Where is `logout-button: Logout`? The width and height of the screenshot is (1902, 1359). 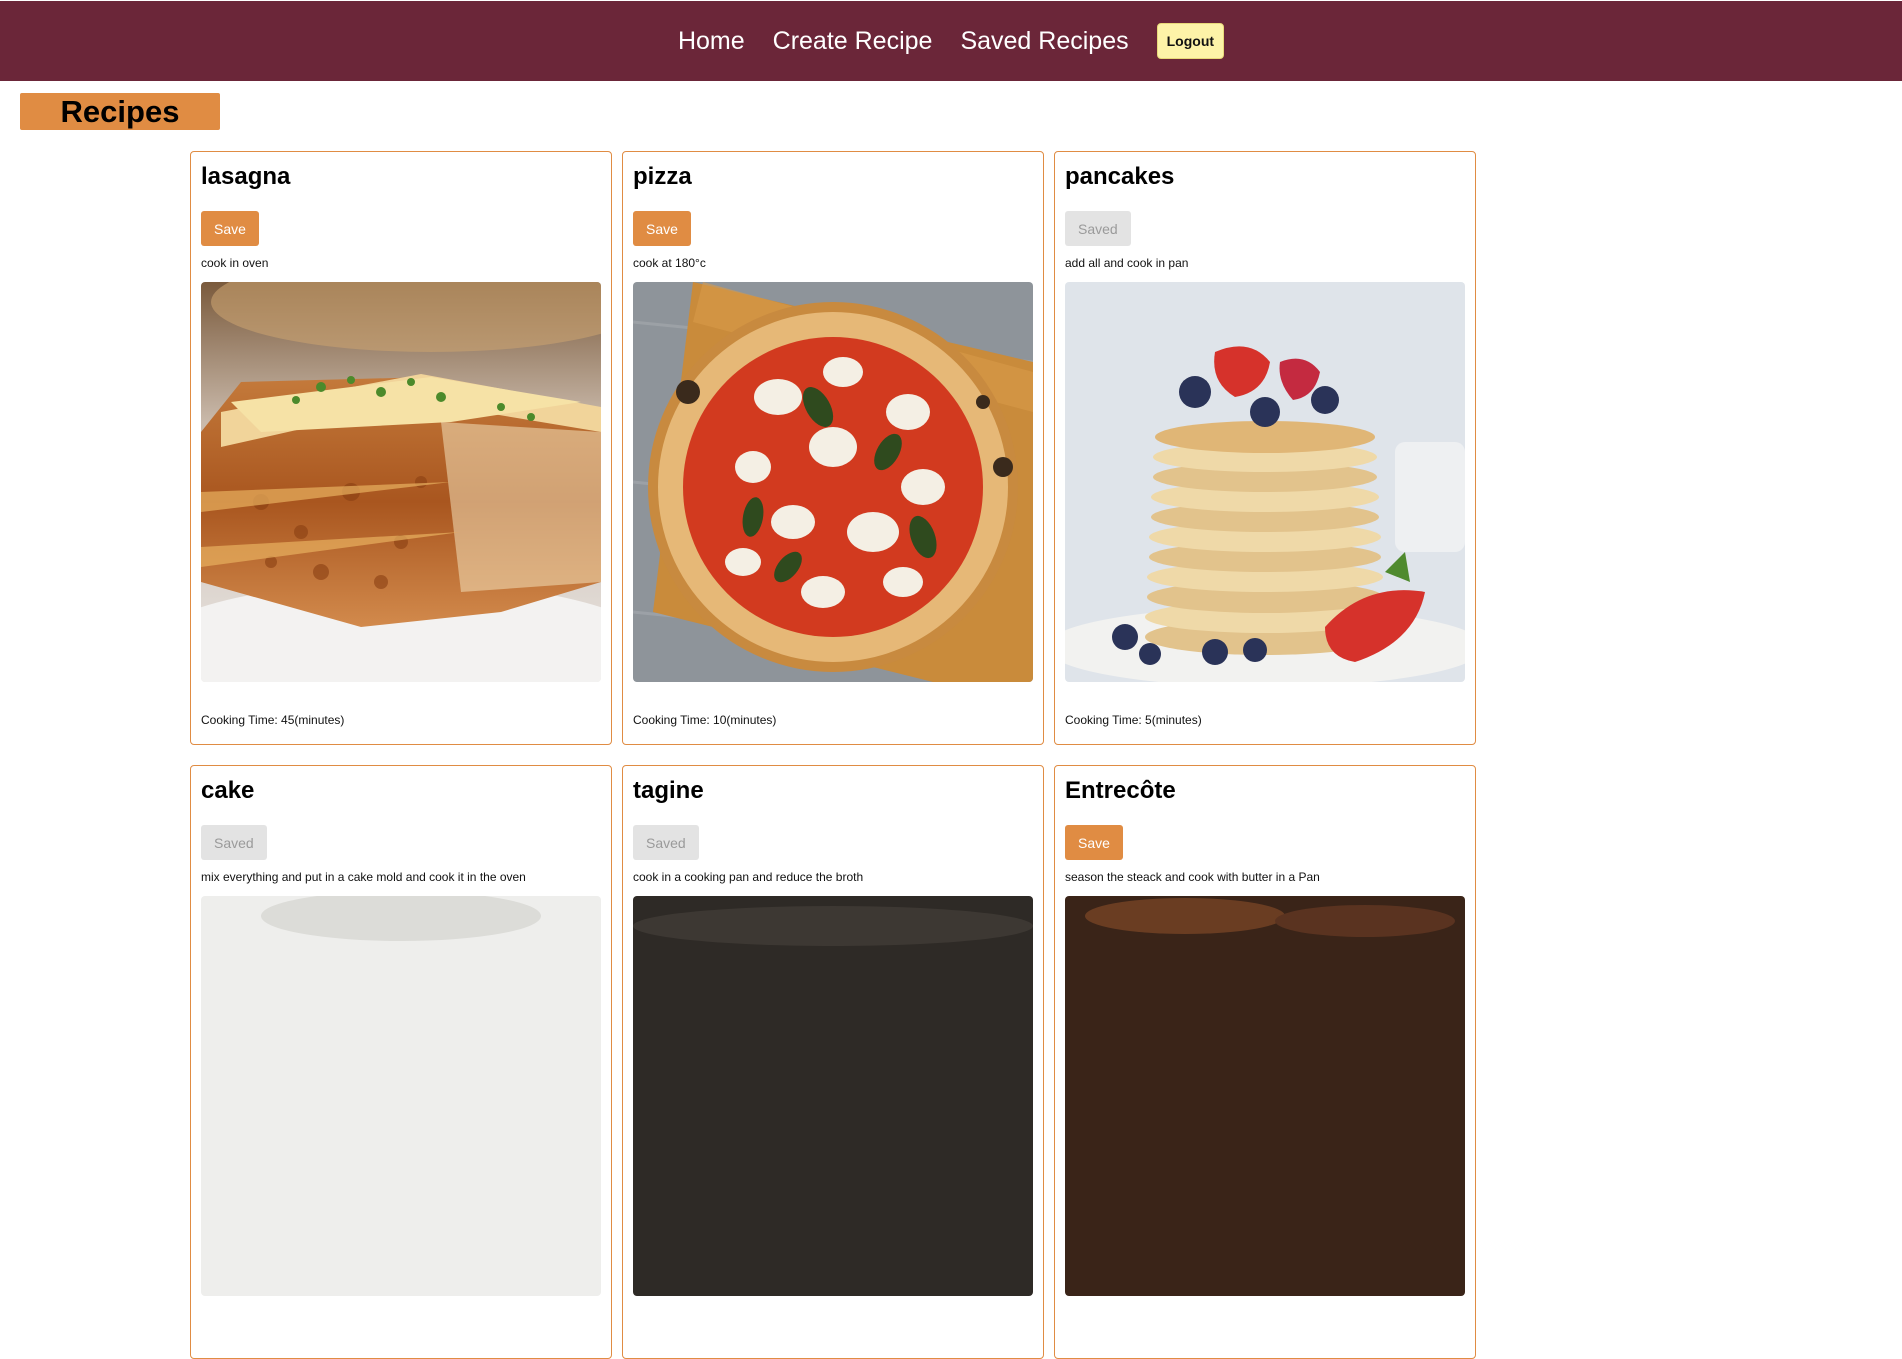
logout-button: Logout is located at coordinates (1190, 41).